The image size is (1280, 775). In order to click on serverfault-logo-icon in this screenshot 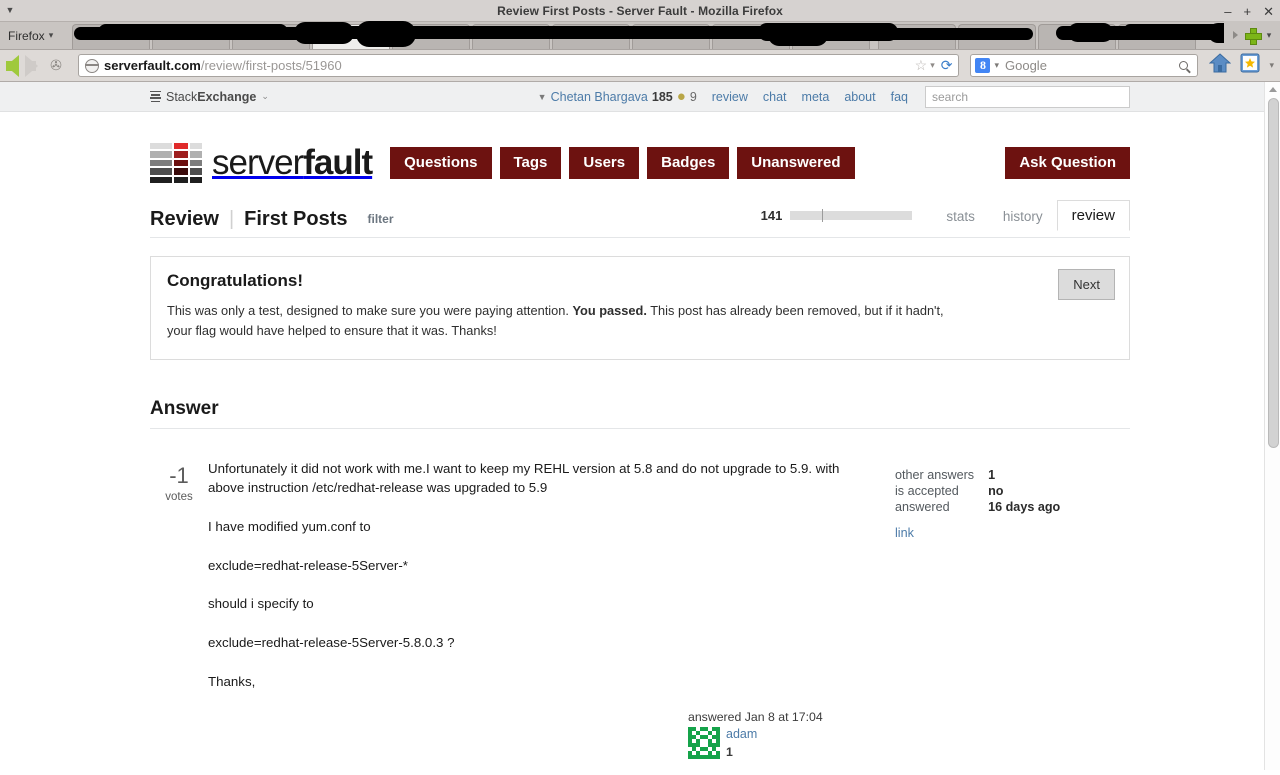, I will do `click(176, 163)`.